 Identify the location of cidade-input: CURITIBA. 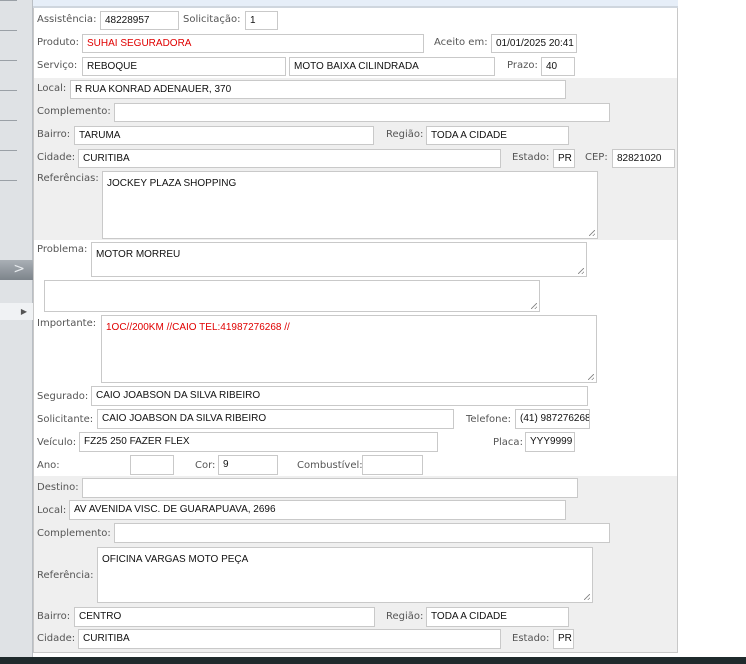
(289, 158).